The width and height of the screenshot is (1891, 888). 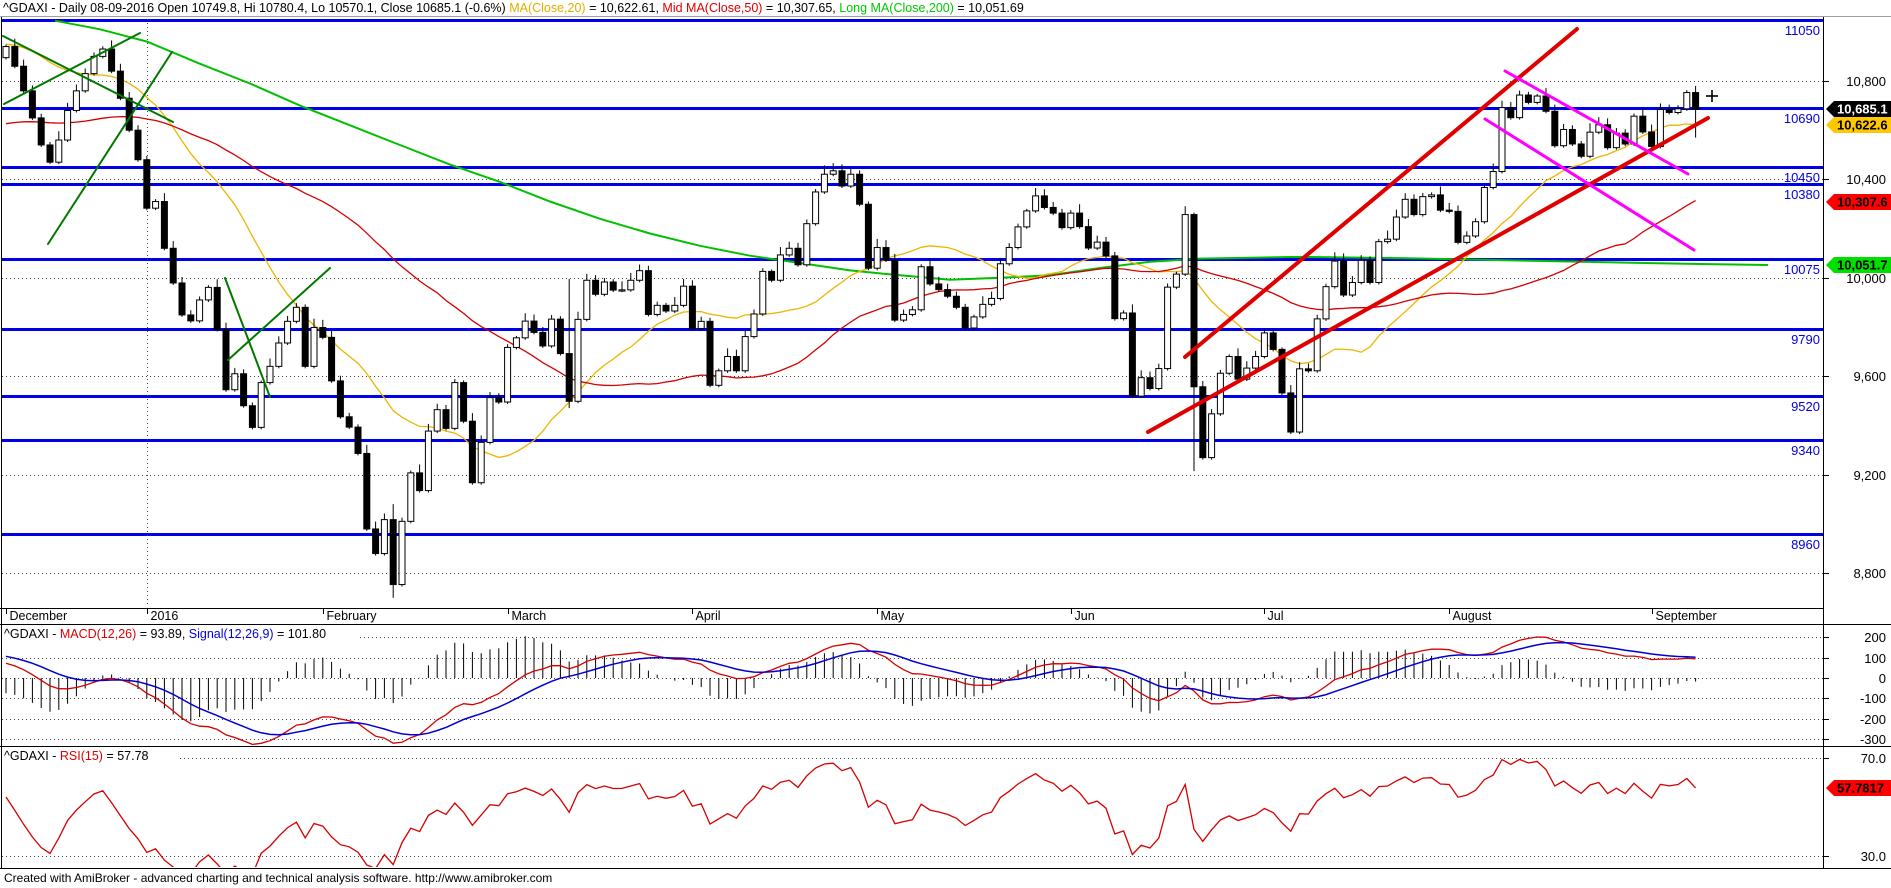 I want to click on price-level-label: 10075, so click(x=1801, y=269).